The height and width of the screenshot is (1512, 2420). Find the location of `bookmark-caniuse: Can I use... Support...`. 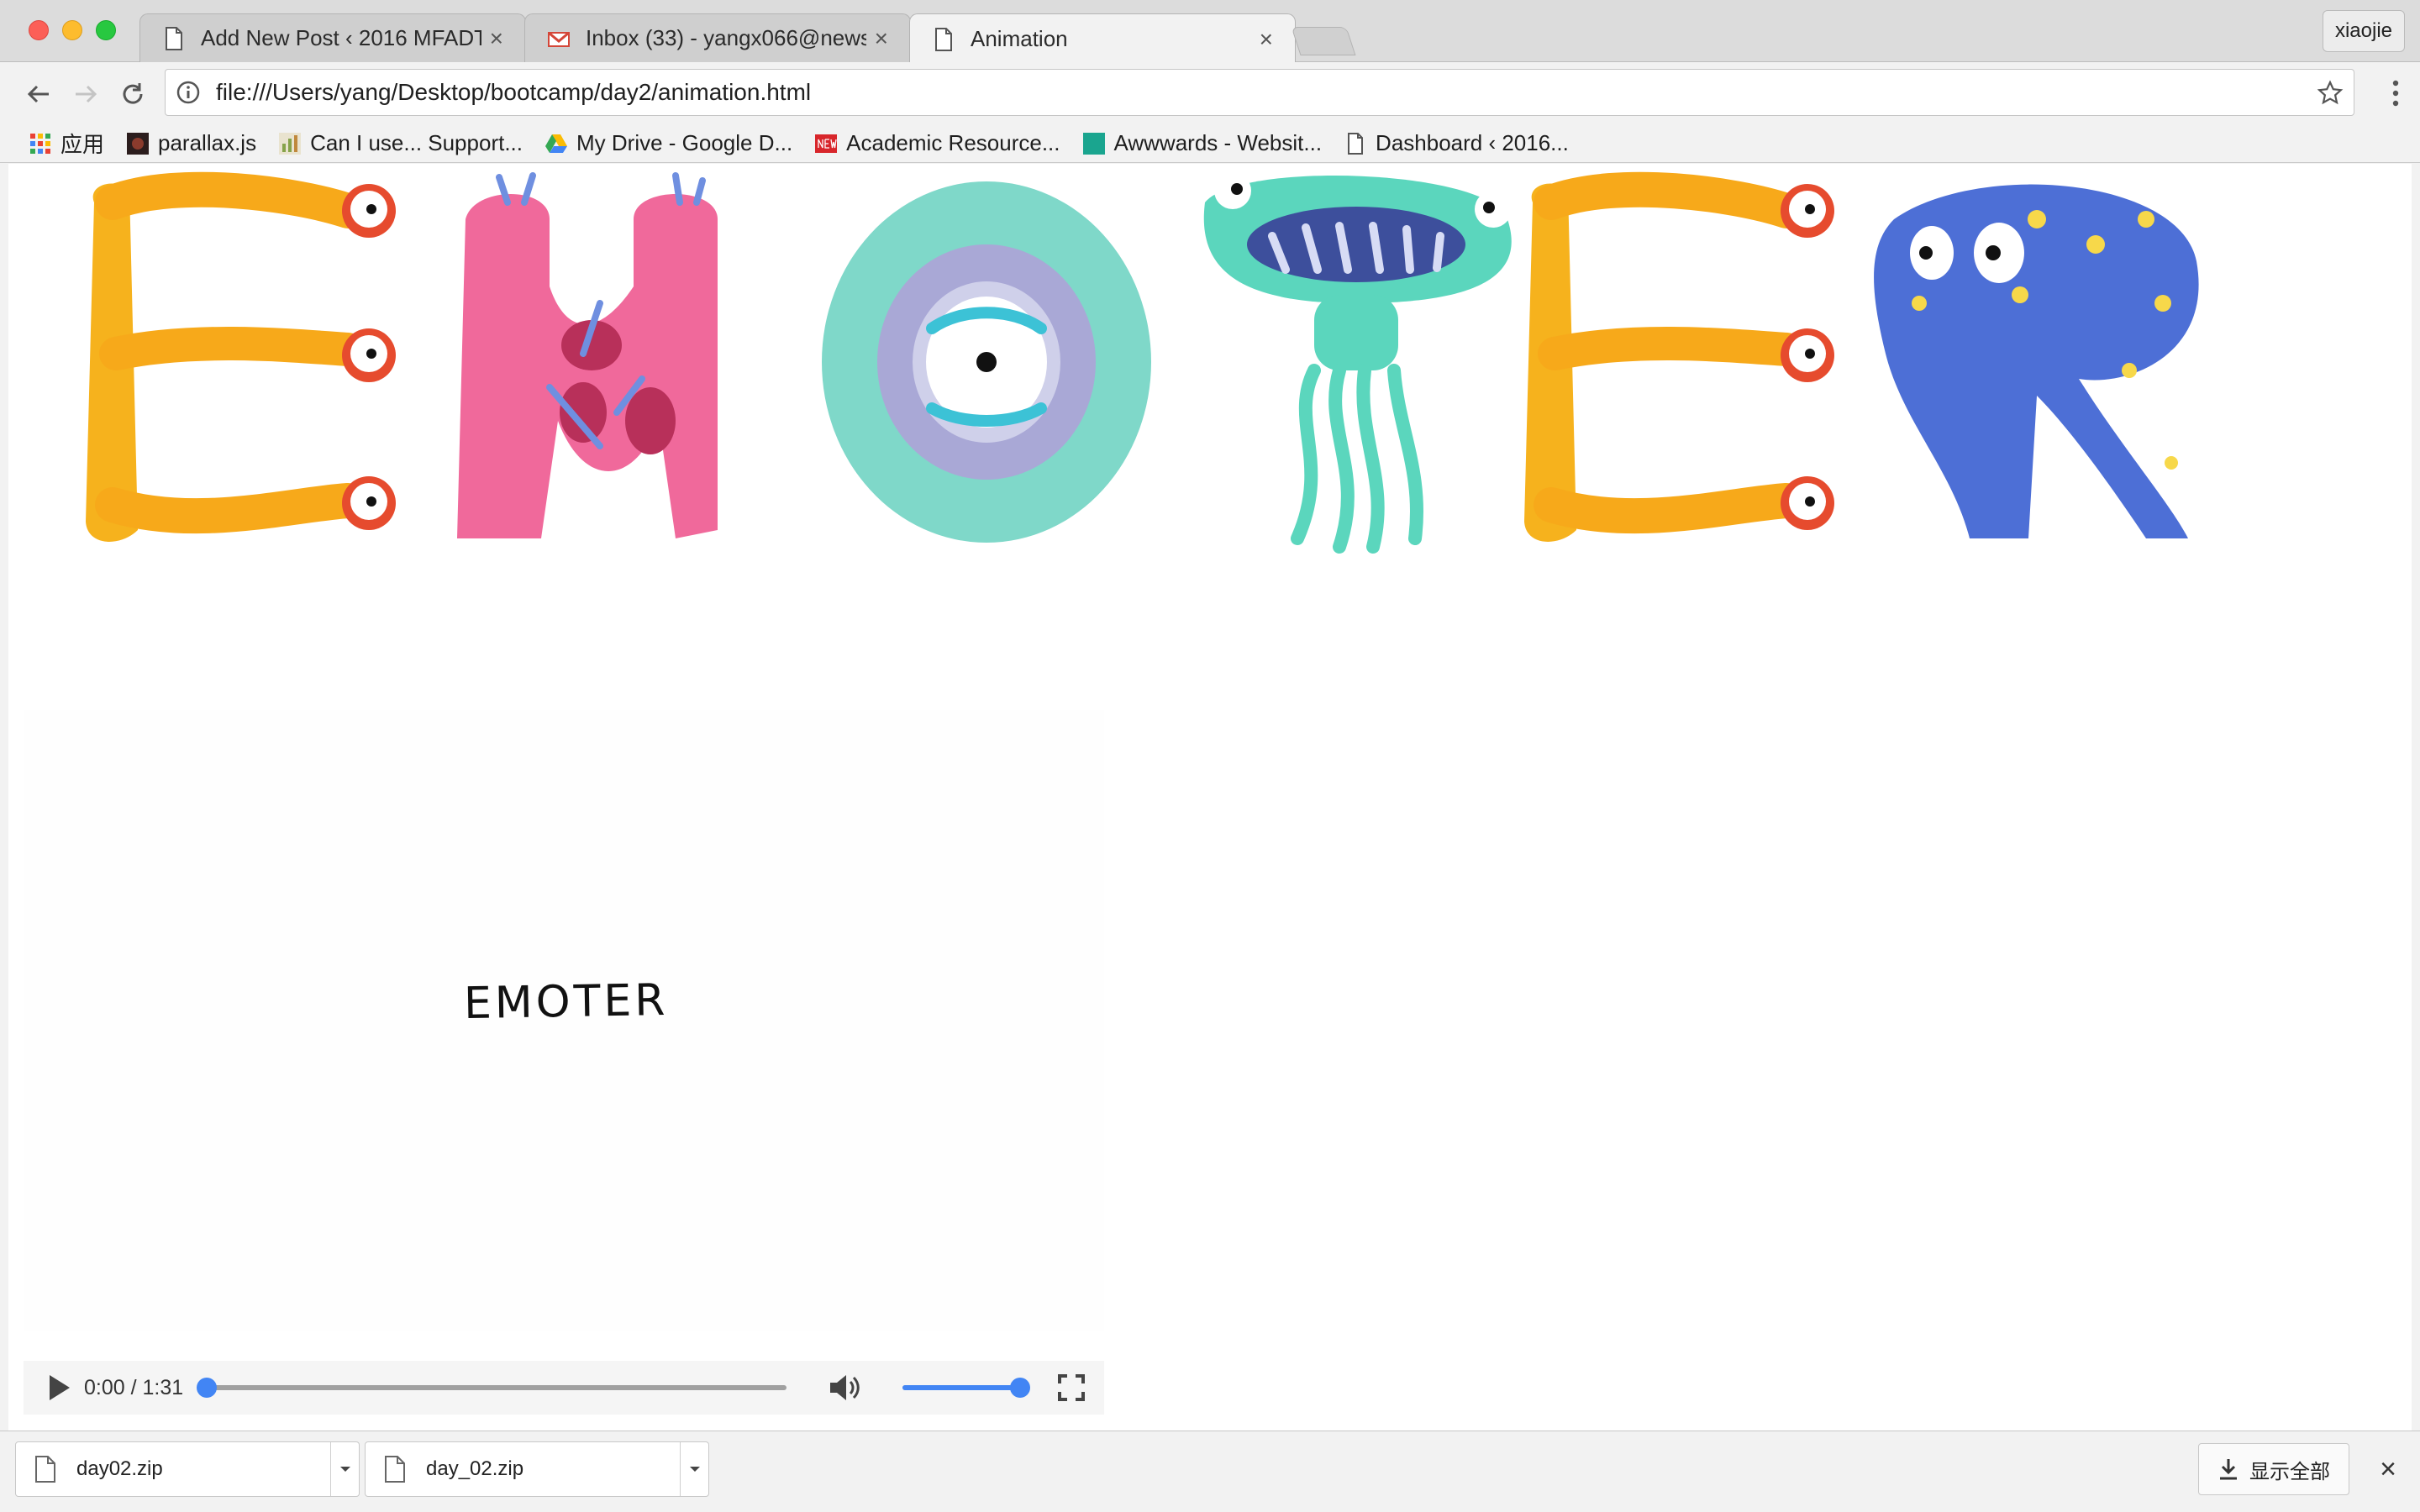

bookmark-caniuse: Can I use... Support... is located at coordinates (400, 143).